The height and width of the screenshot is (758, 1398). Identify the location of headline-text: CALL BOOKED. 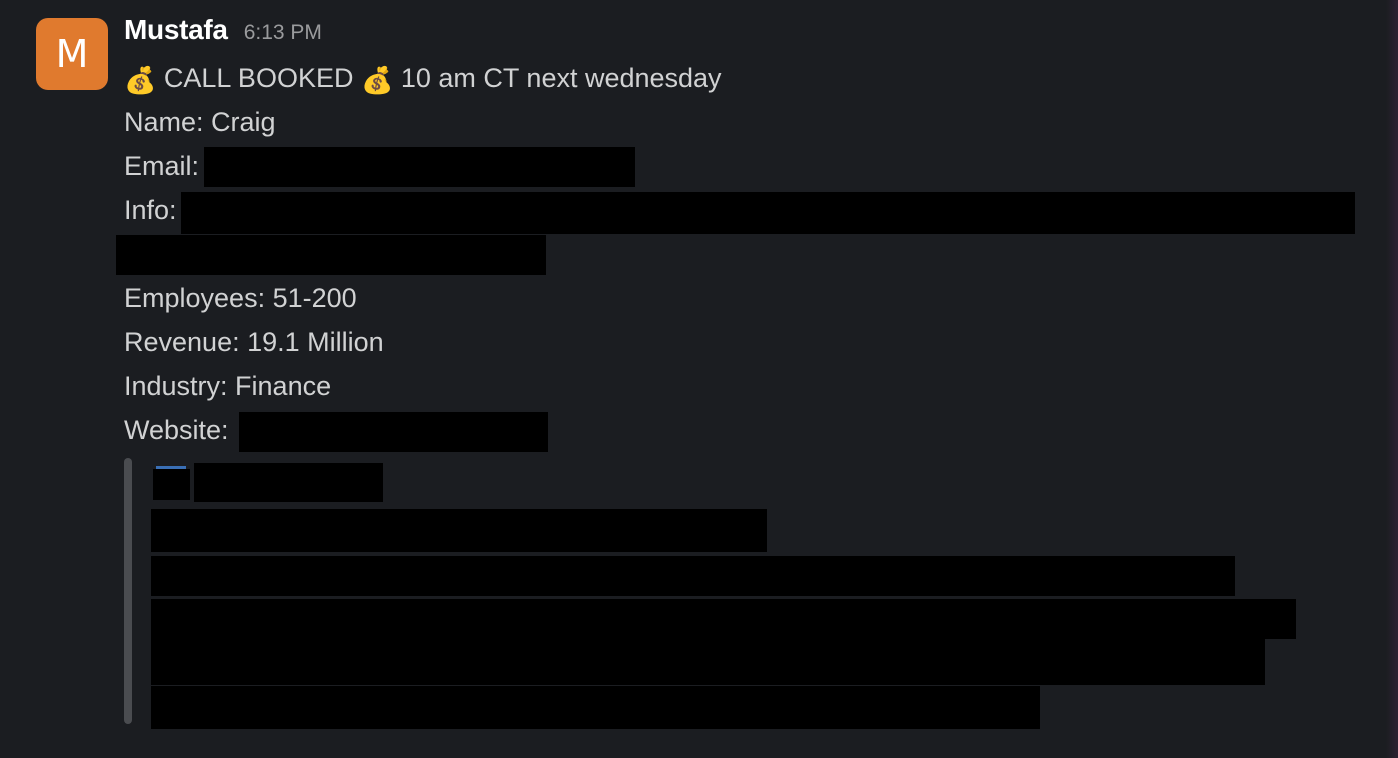
(258, 78).